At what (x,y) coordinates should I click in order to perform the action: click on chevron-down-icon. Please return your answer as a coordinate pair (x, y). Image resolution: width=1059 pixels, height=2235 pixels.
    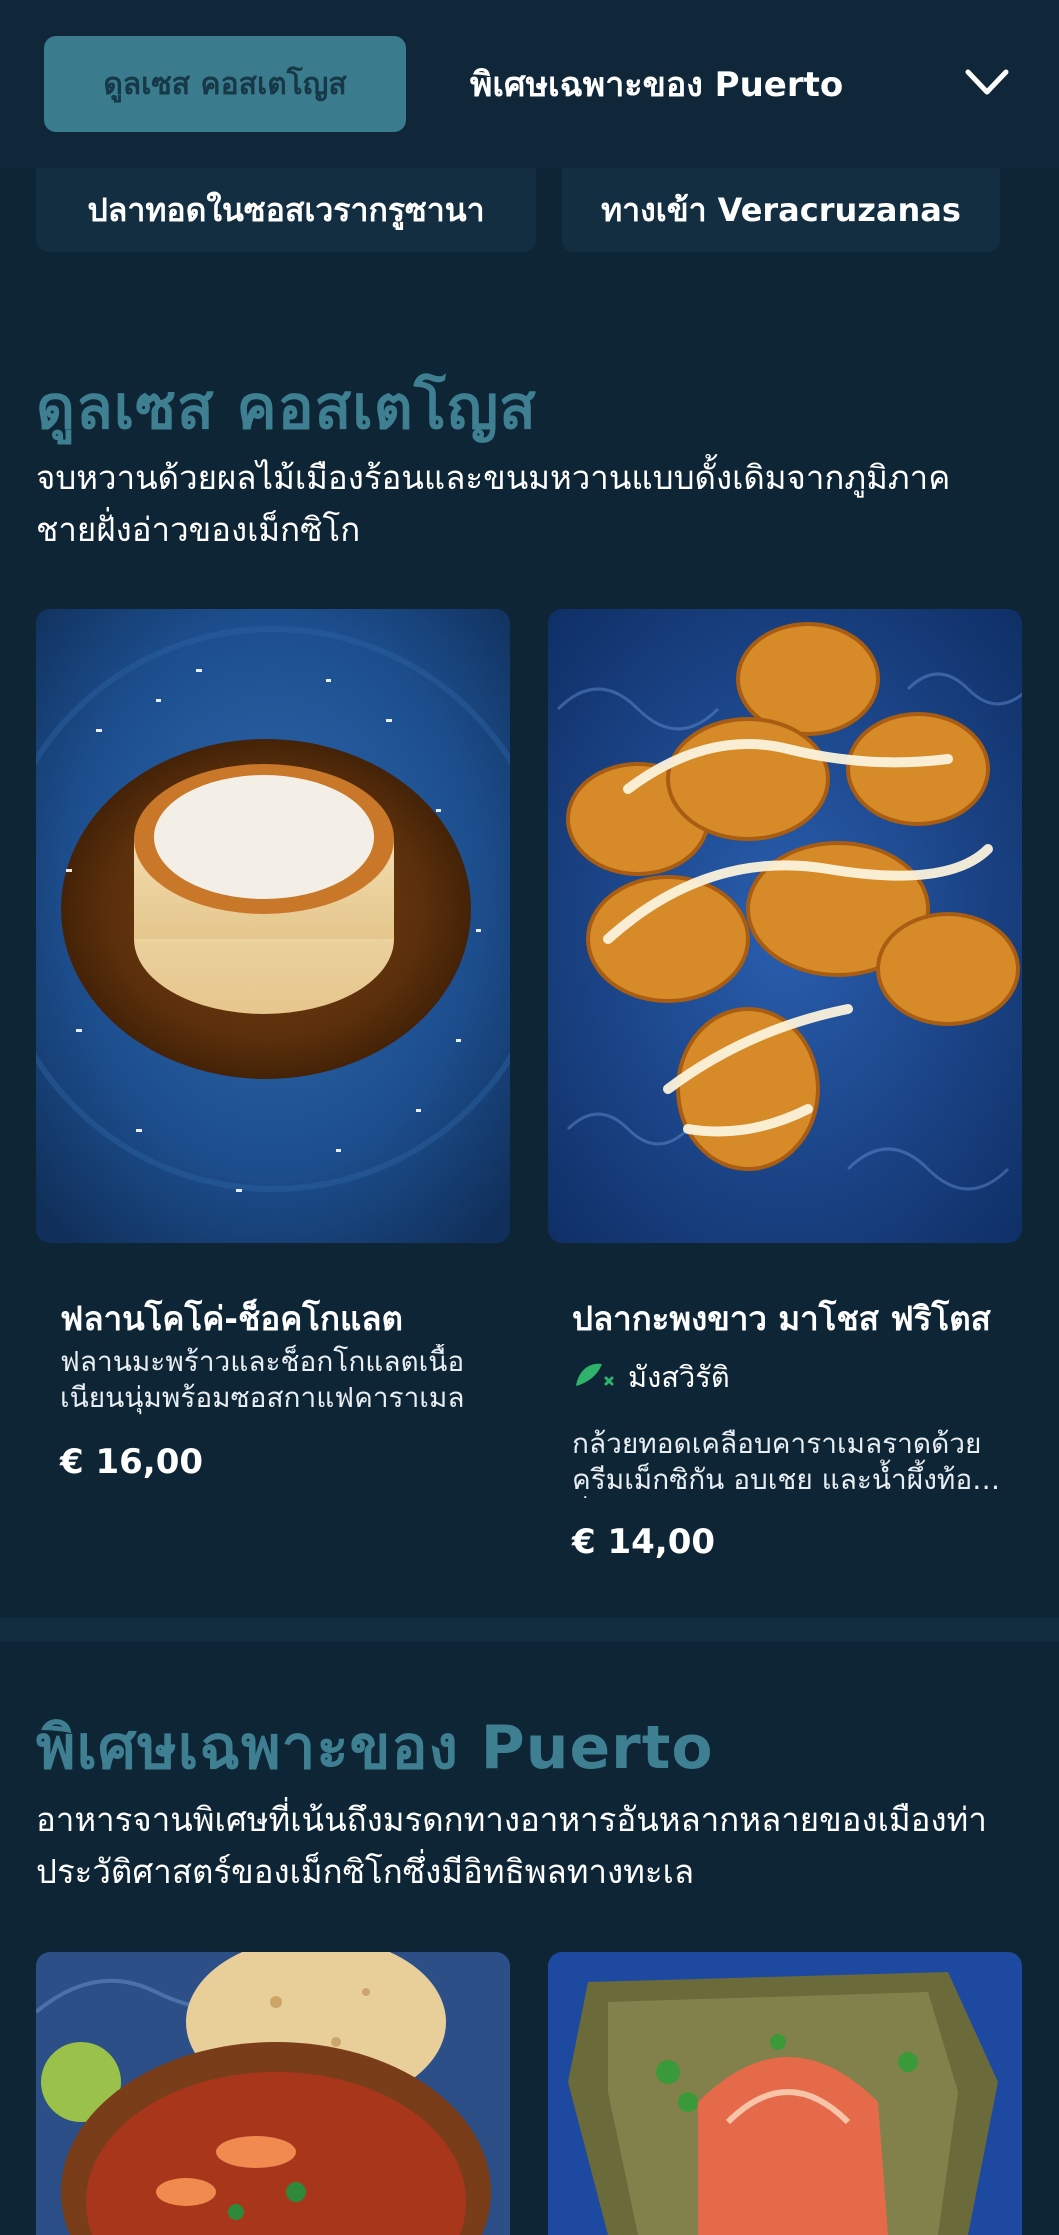
    Looking at the image, I should click on (987, 82).